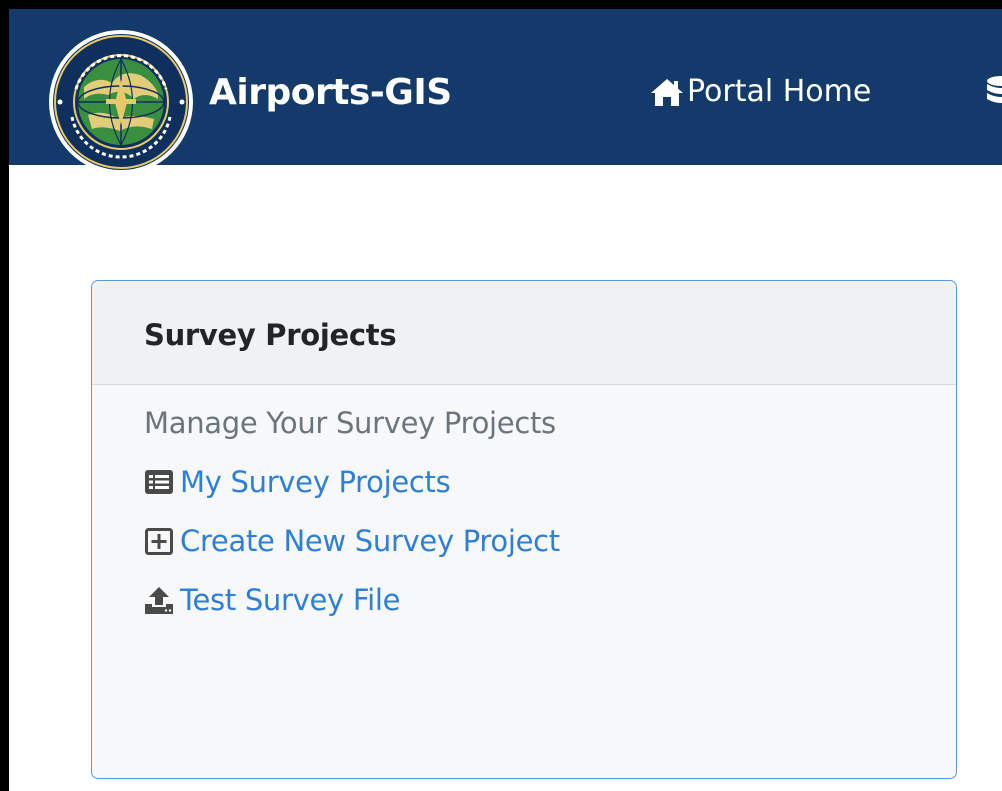 This screenshot has width=1002, height=791. Describe the element at coordinates (162, 482) in the screenshot. I see `list-icon` at that location.